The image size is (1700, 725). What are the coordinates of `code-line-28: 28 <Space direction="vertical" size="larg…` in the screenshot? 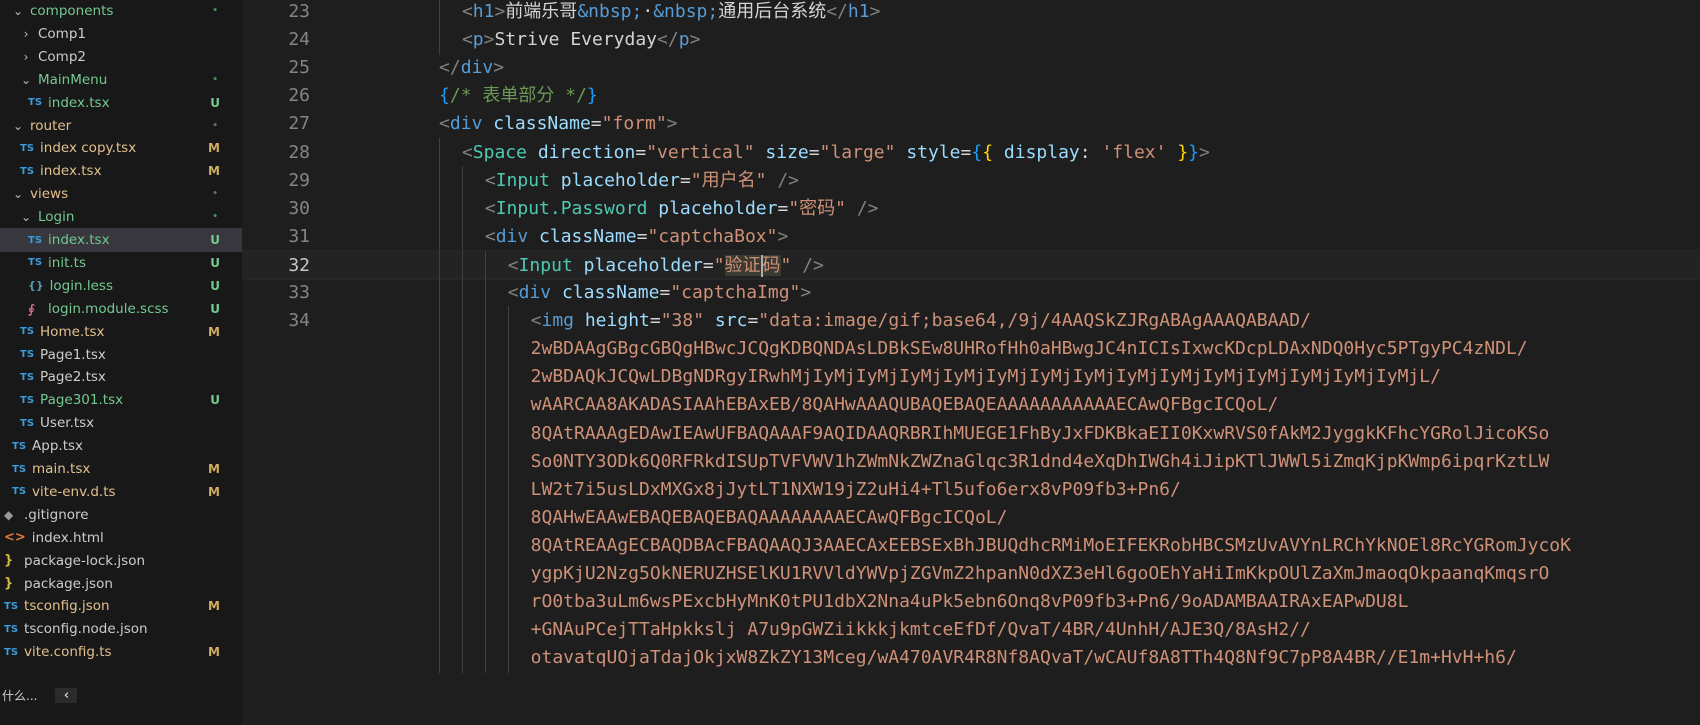 It's located at (971, 152).